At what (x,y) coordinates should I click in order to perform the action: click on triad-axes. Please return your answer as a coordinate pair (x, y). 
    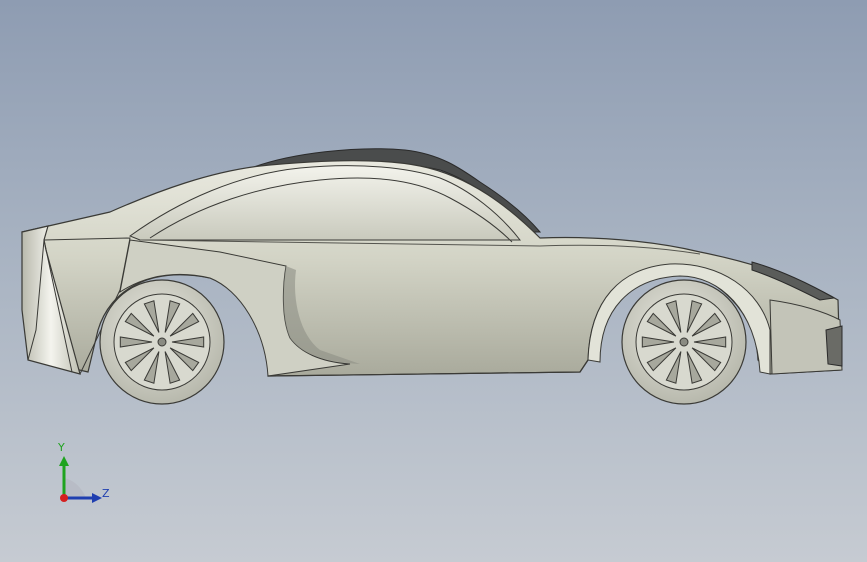
    Looking at the image, I should click on (80, 479).